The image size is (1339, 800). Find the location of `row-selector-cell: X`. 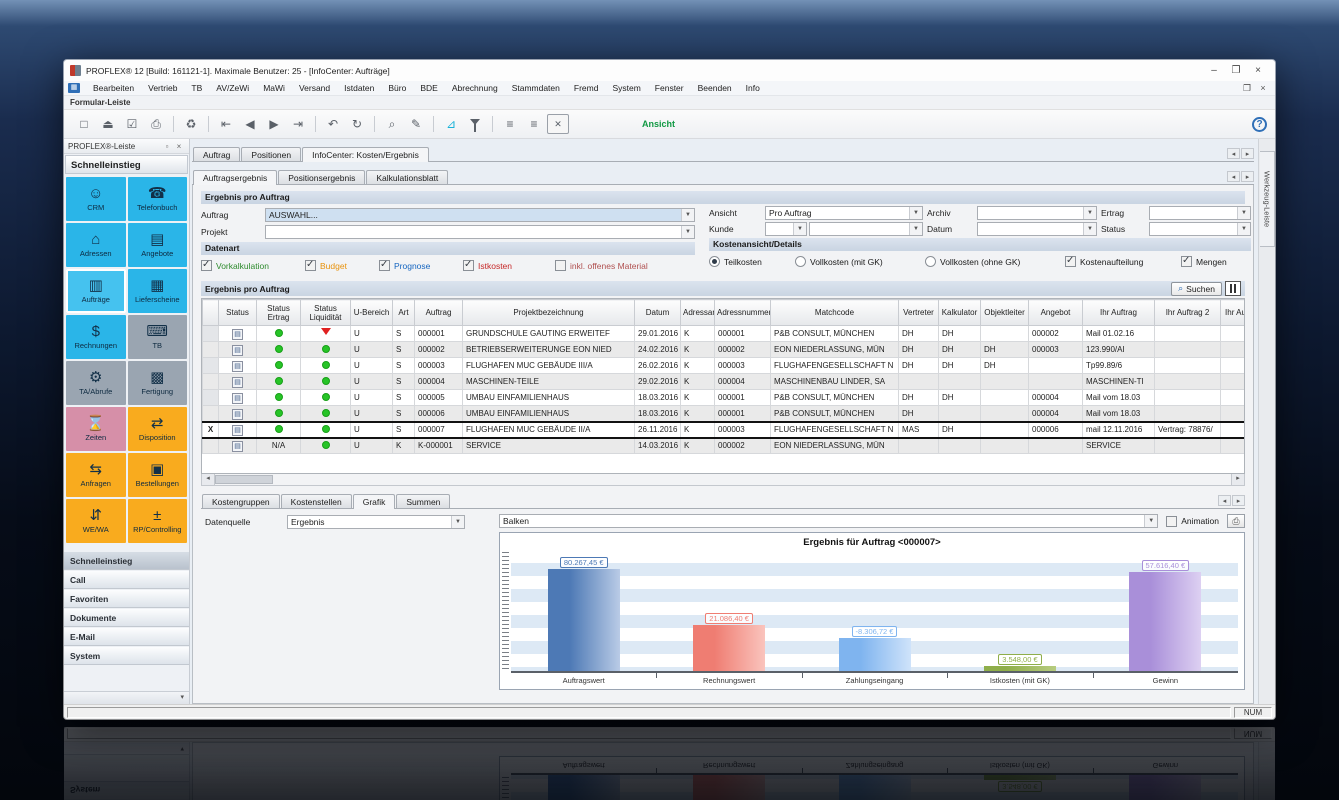

row-selector-cell: X is located at coordinates (210, 429).